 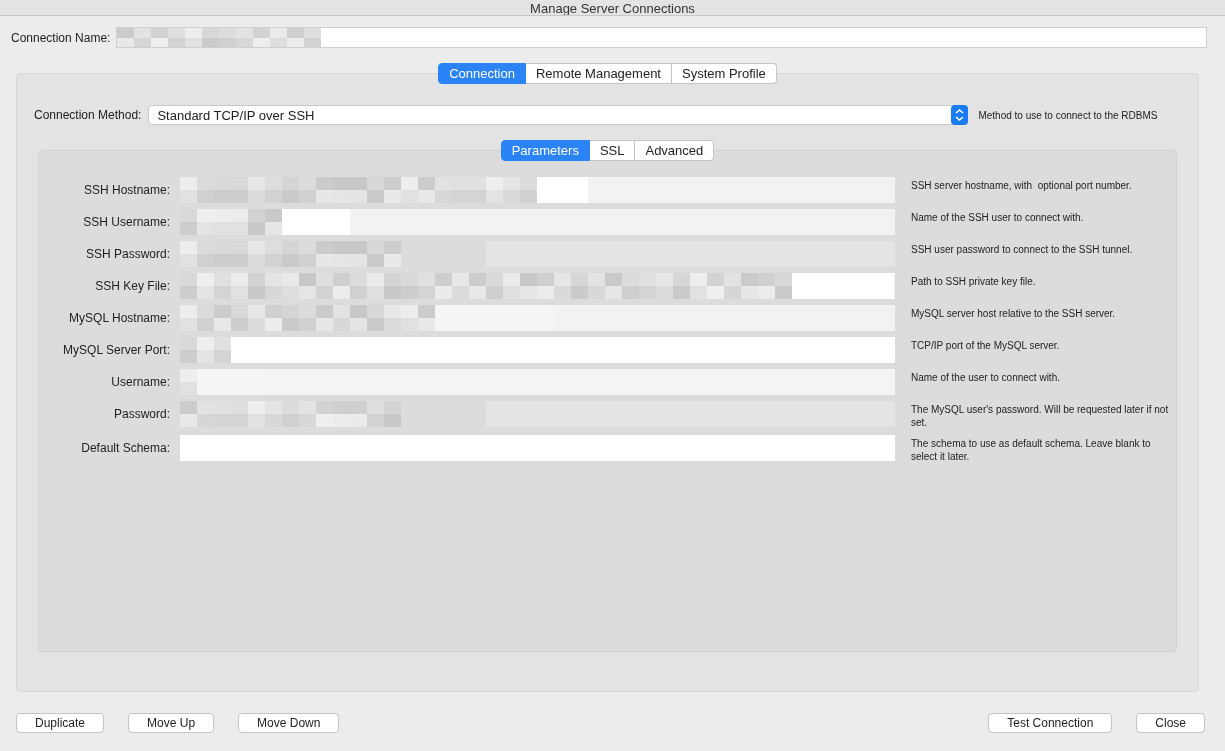 What do you see at coordinates (116, 349) in the screenshot?
I see `field-label: MySQL Server Port:` at bounding box center [116, 349].